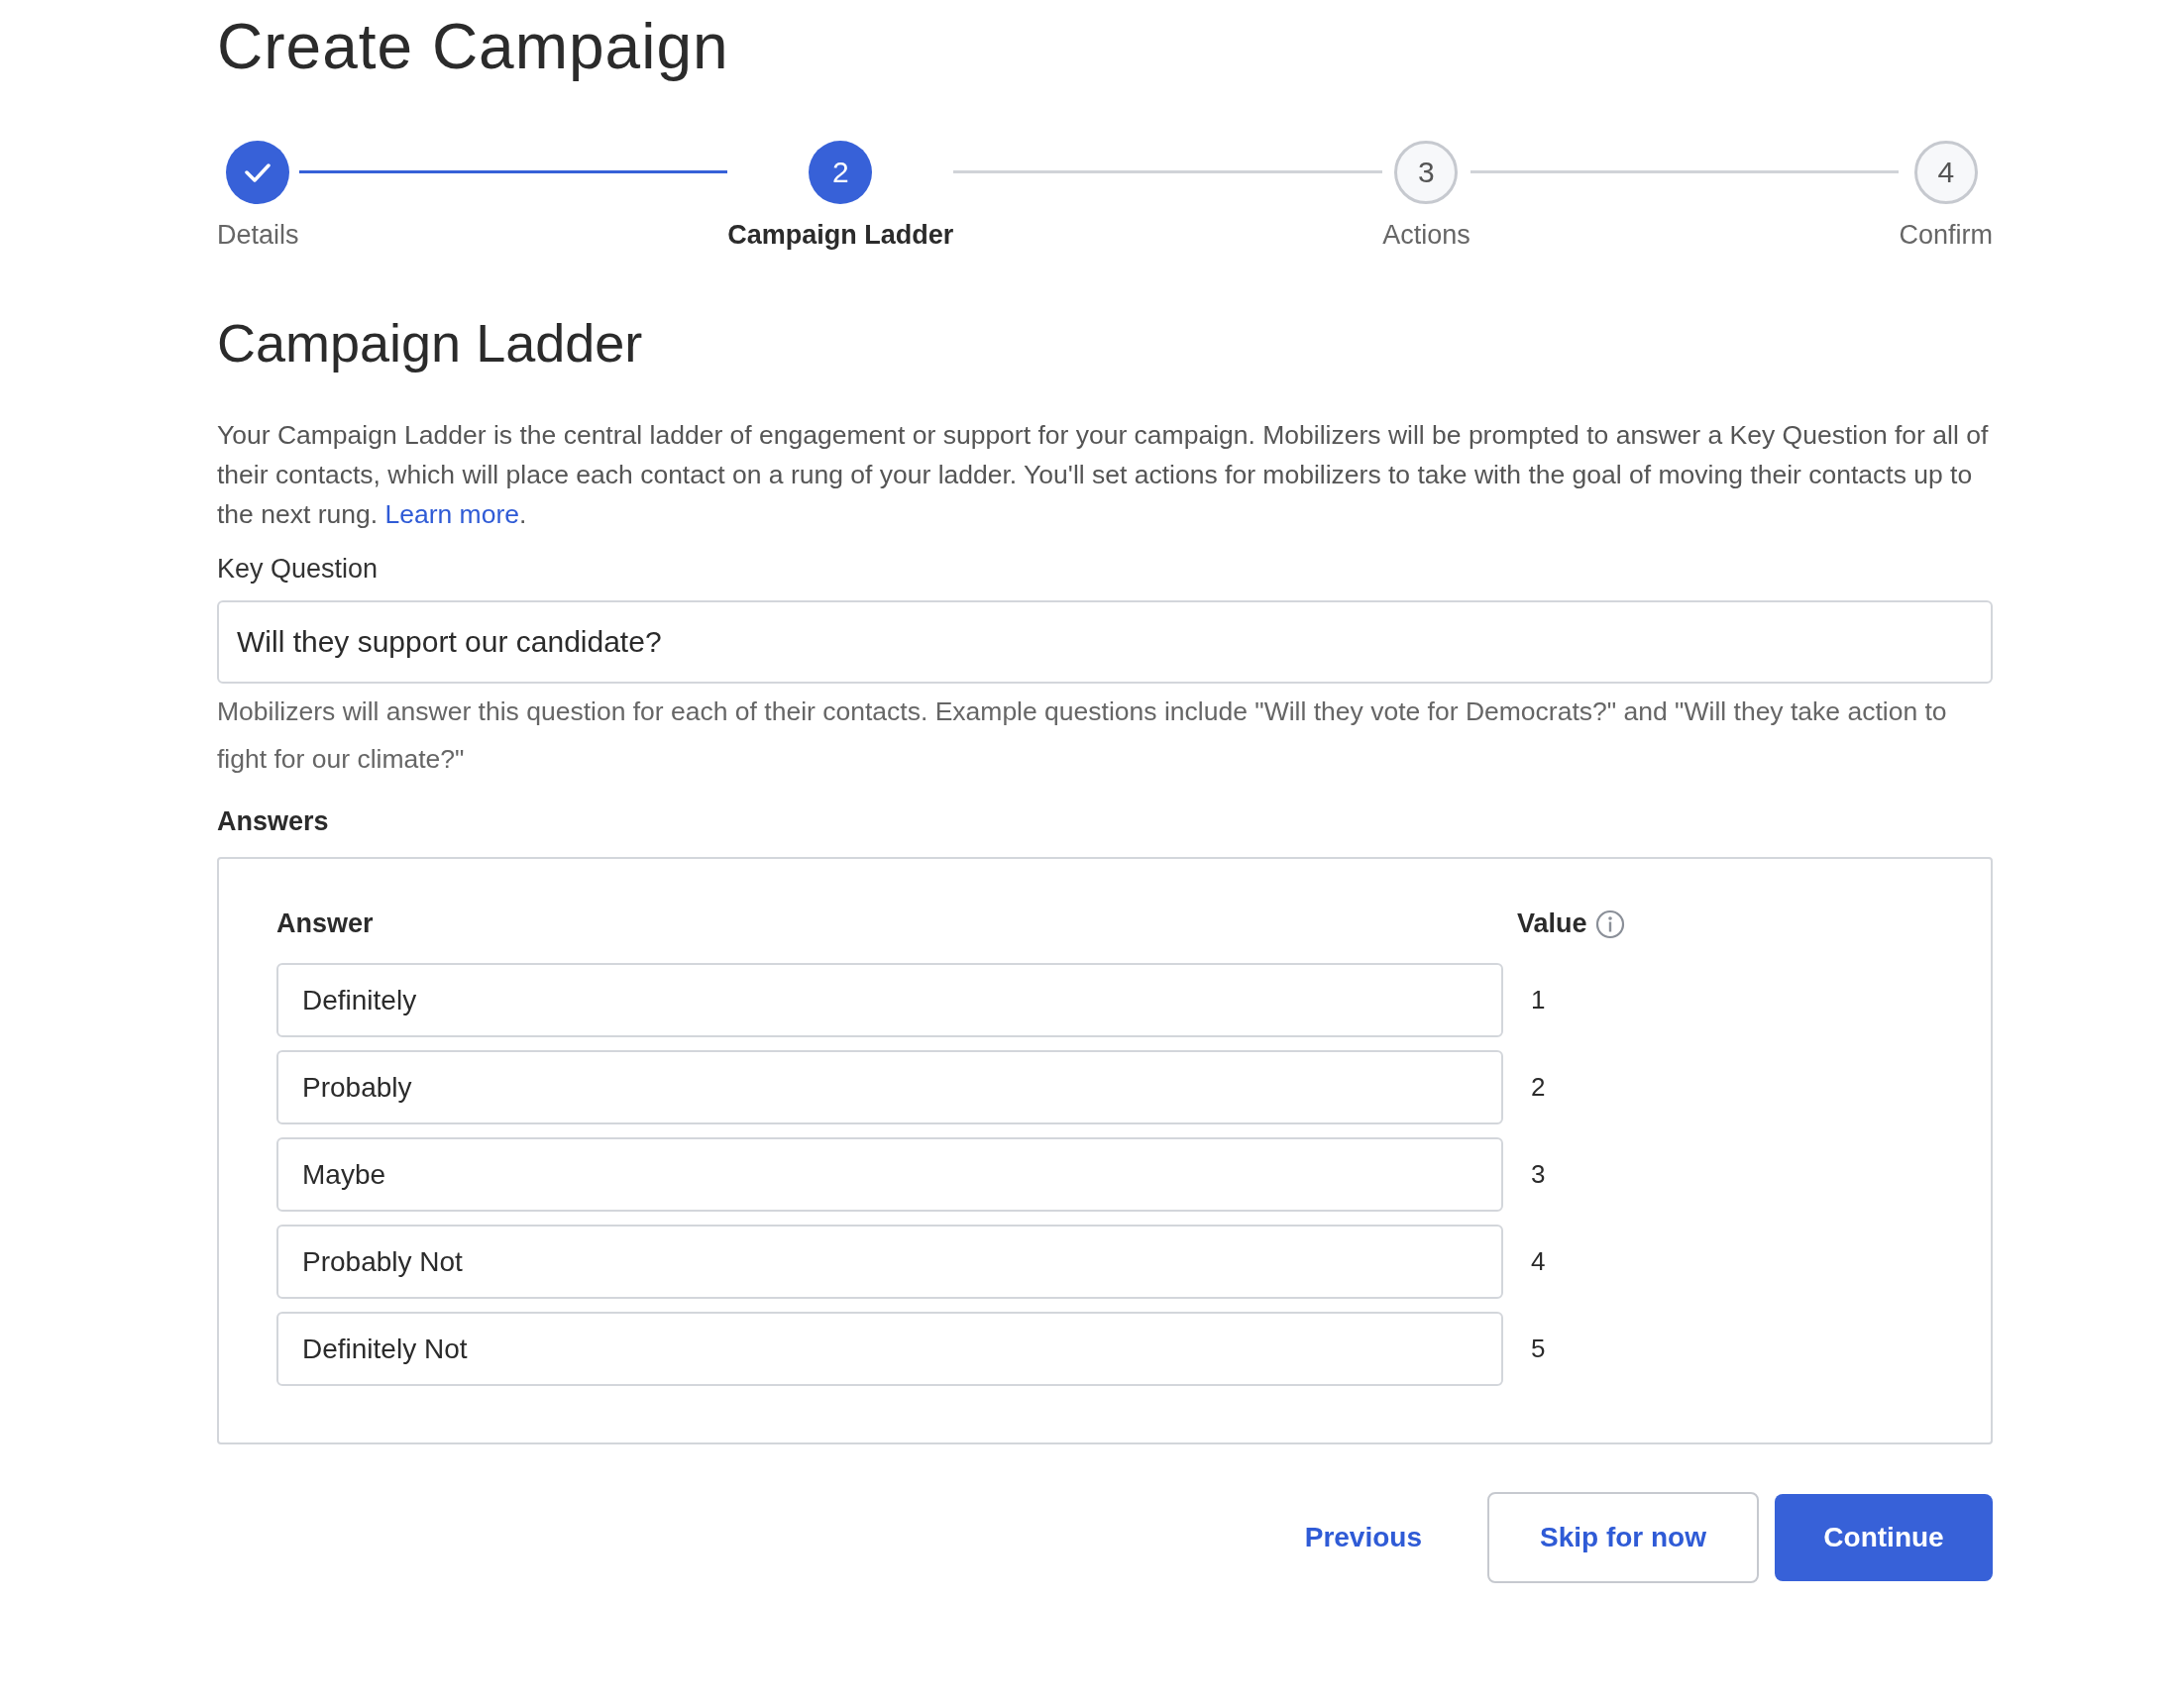 The height and width of the screenshot is (1708, 2178). Describe the element at coordinates (273, 821) in the screenshot. I see `answers-title: Answers` at that location.